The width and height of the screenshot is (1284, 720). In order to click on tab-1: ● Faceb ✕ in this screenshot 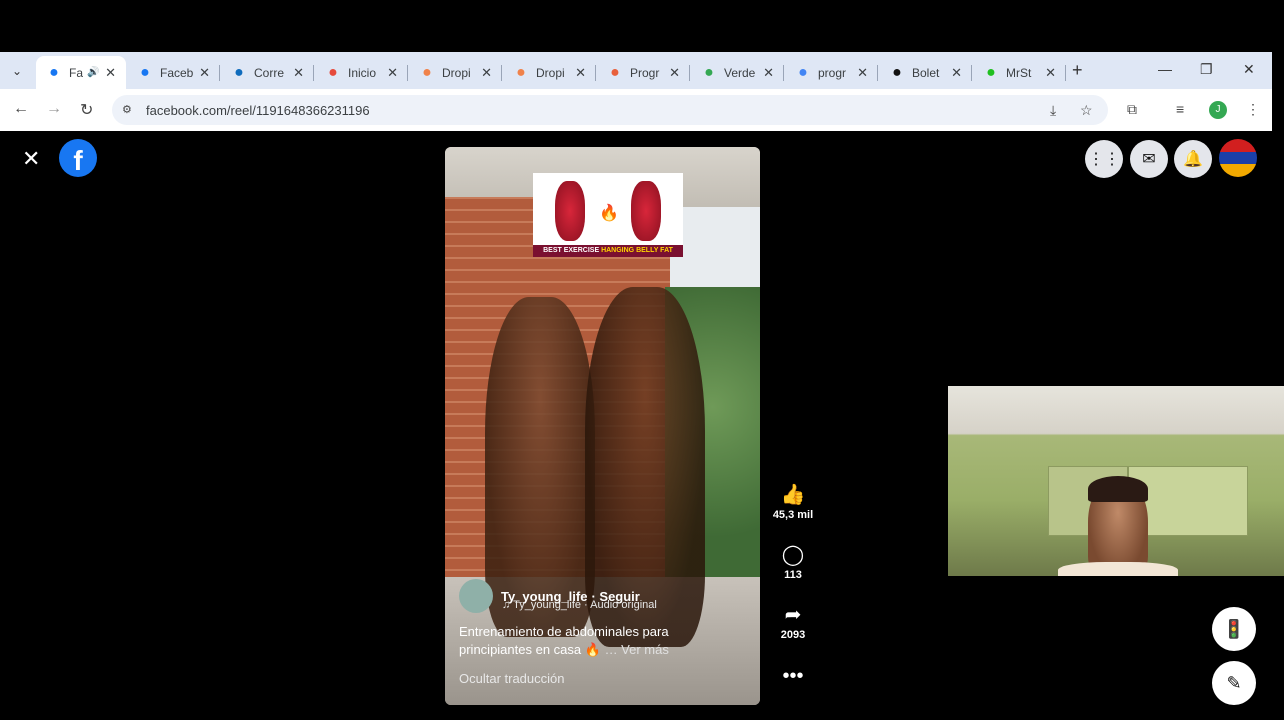, I will do `click(173, 72)`.